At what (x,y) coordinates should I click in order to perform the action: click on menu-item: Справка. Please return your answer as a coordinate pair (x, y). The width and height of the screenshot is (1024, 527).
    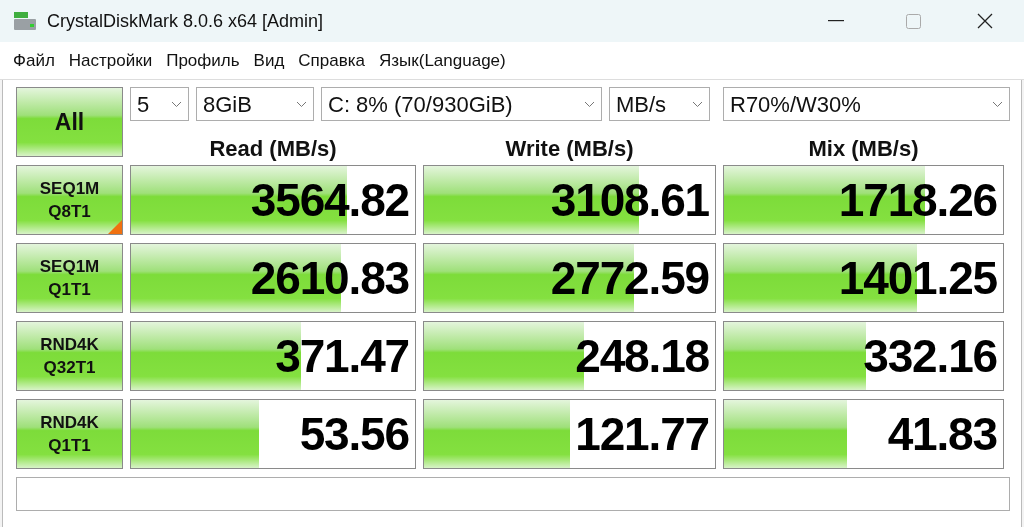
    Looking at the image, I should click on (331, 60).